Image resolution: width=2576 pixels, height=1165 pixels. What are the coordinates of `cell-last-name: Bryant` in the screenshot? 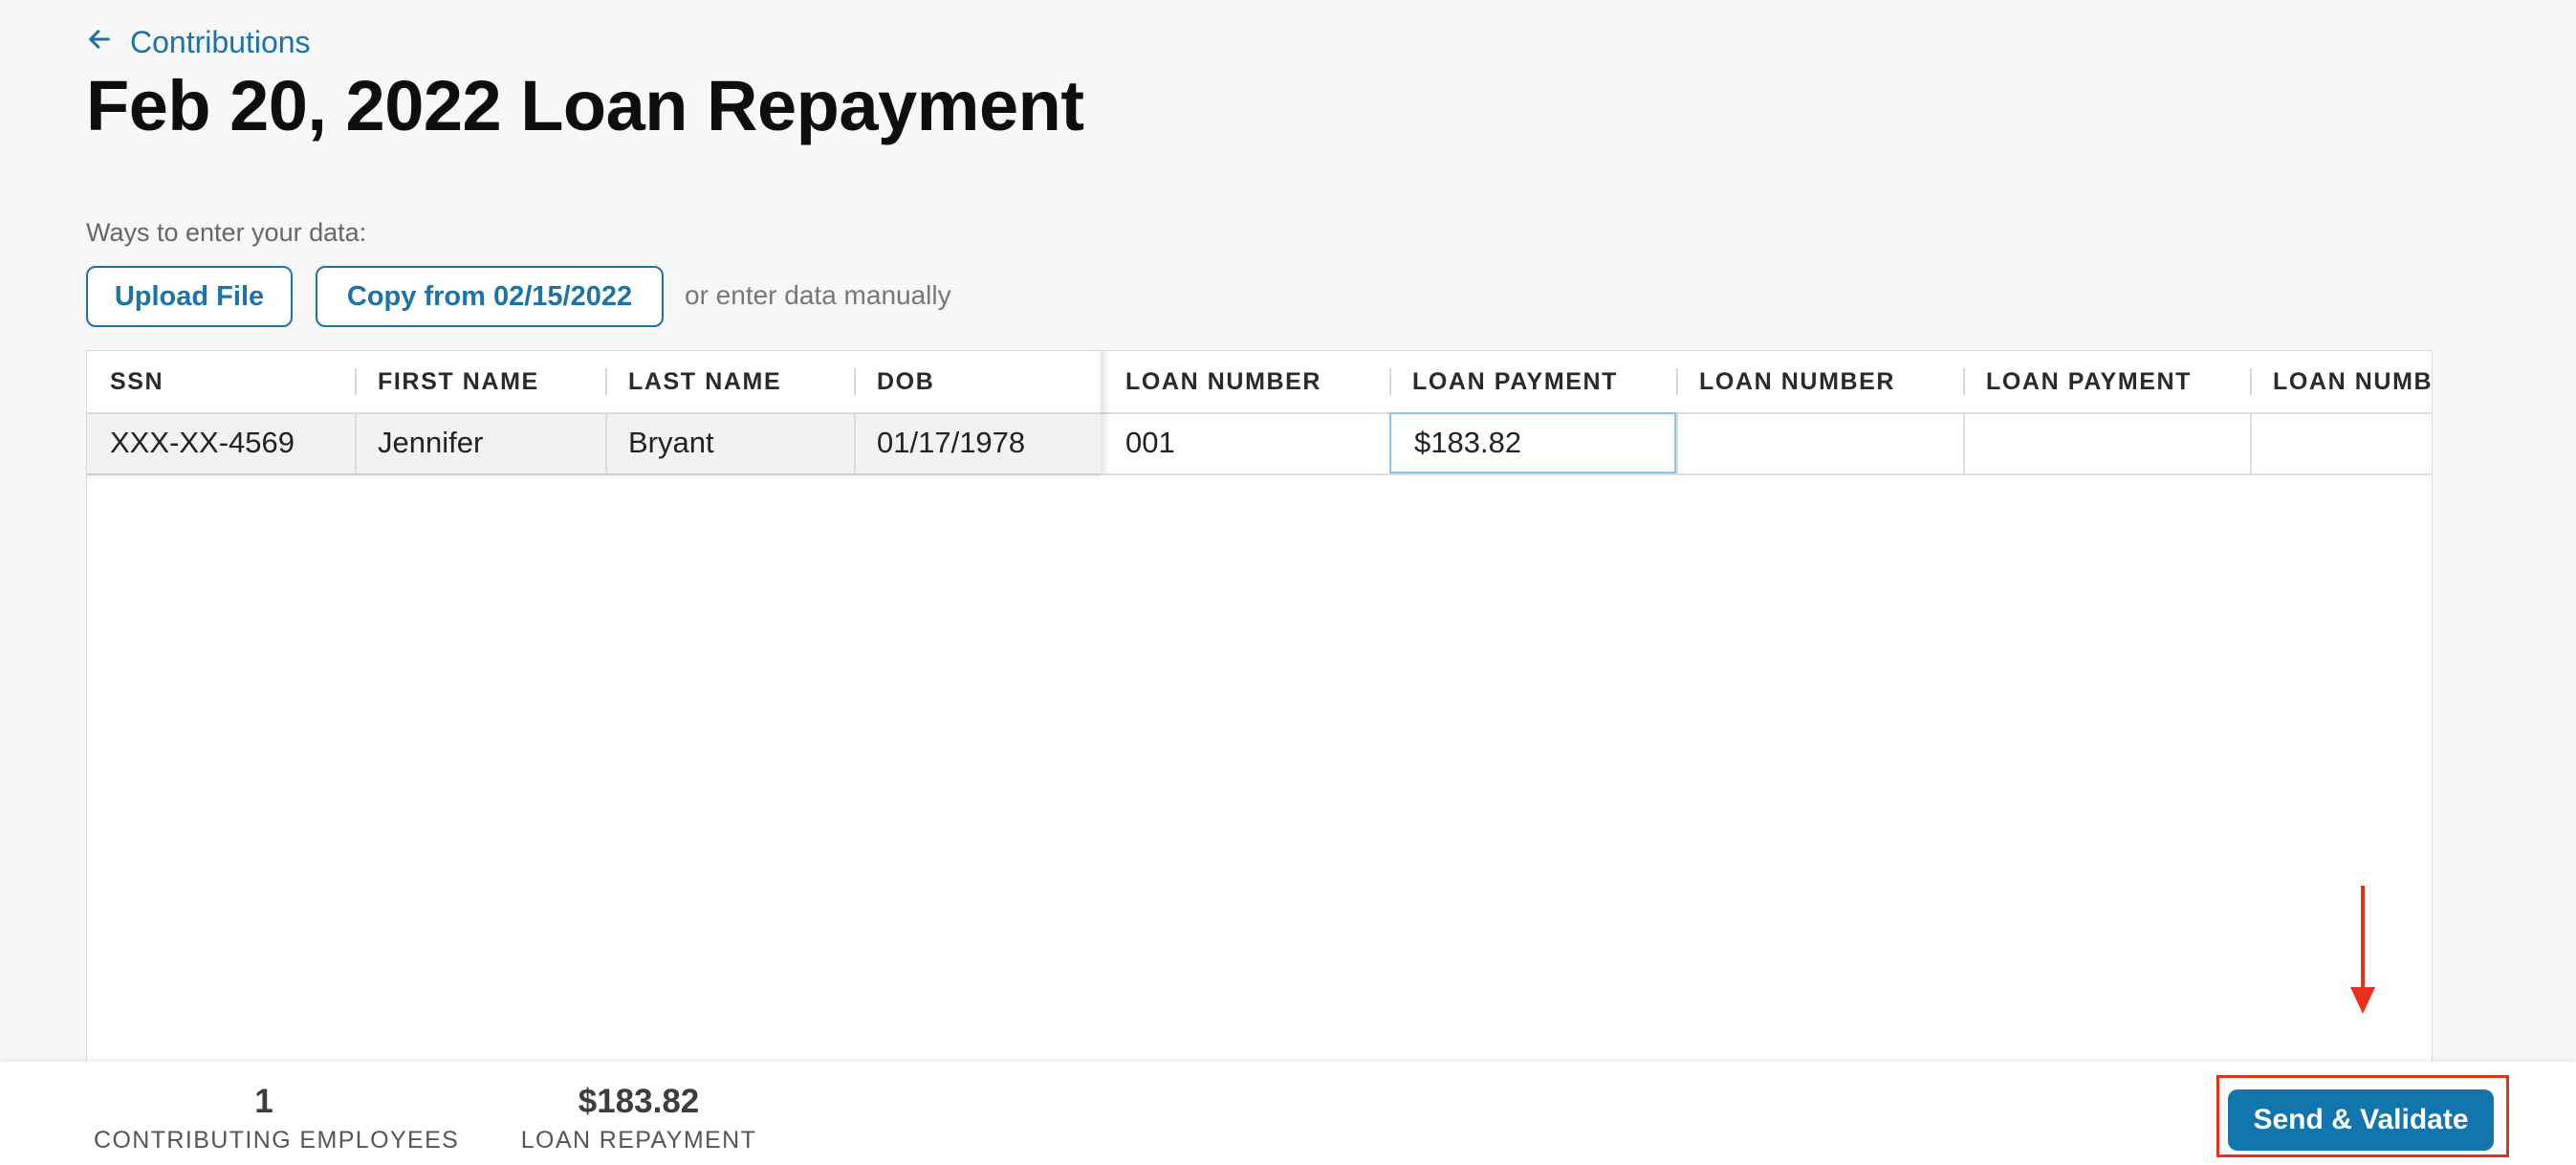 It's located at (729, 442).